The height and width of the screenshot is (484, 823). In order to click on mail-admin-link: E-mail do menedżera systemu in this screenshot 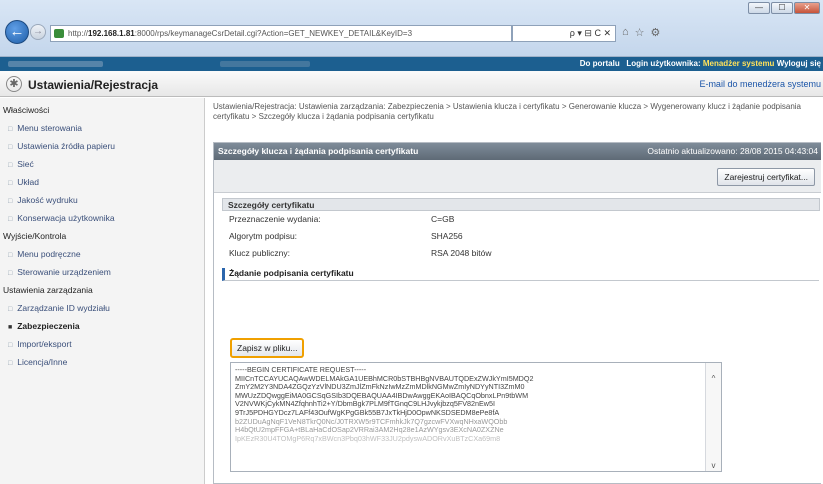, I will do `click(760, 84)`.